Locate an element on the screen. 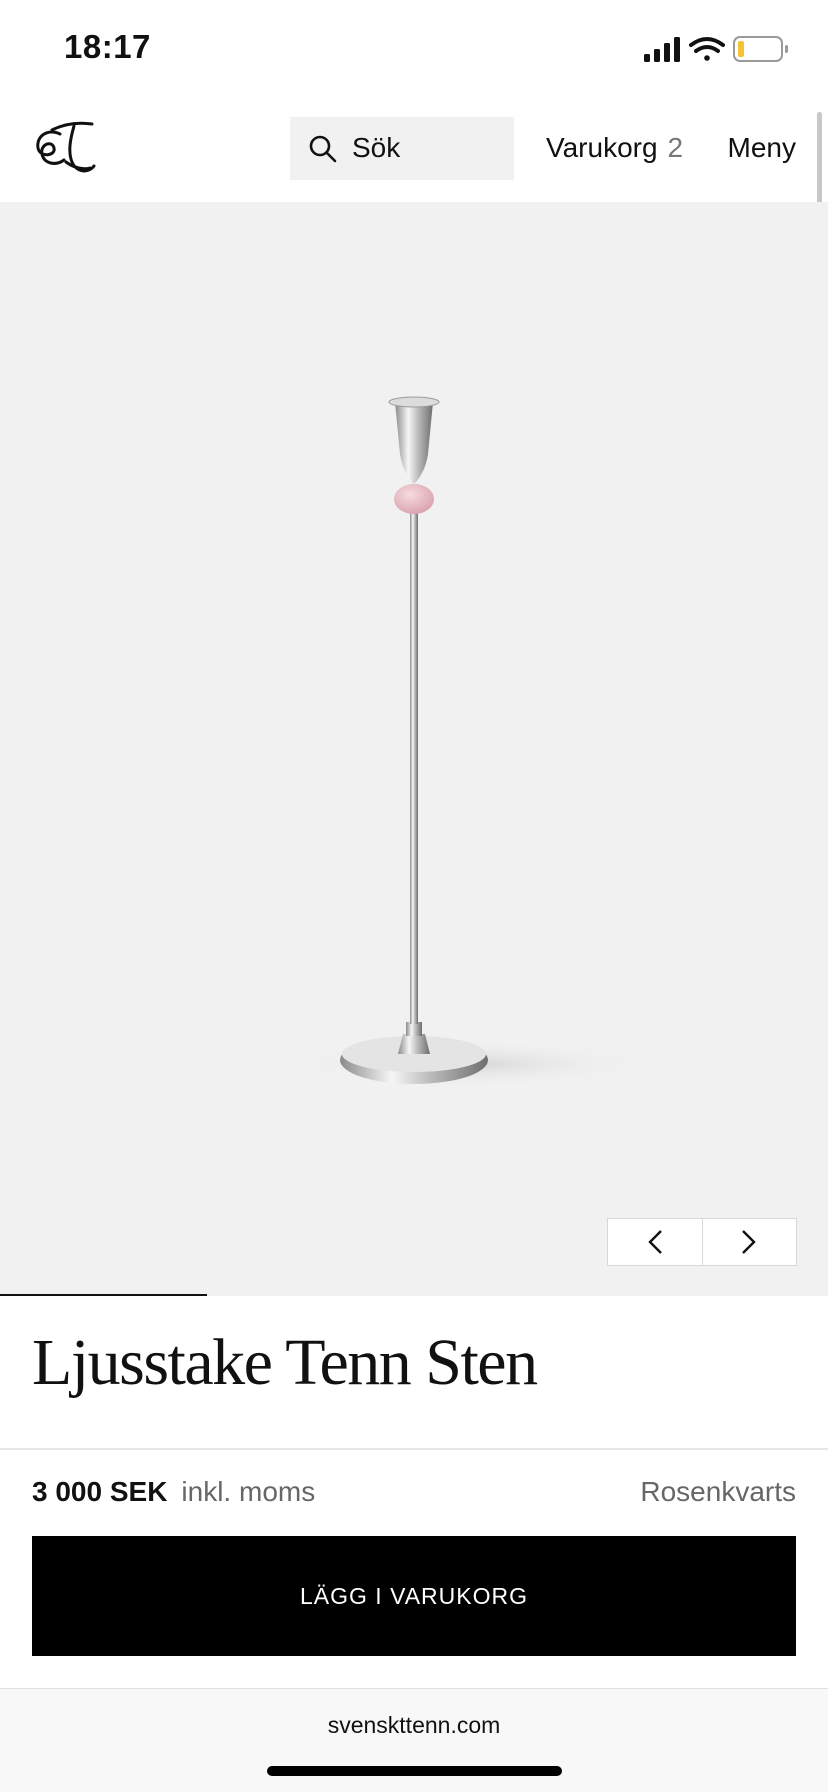 The width and height of the screenshot is (828, 1792). site-header: Sök Varukorg 2 Meny is located at coordinates (414, 151).